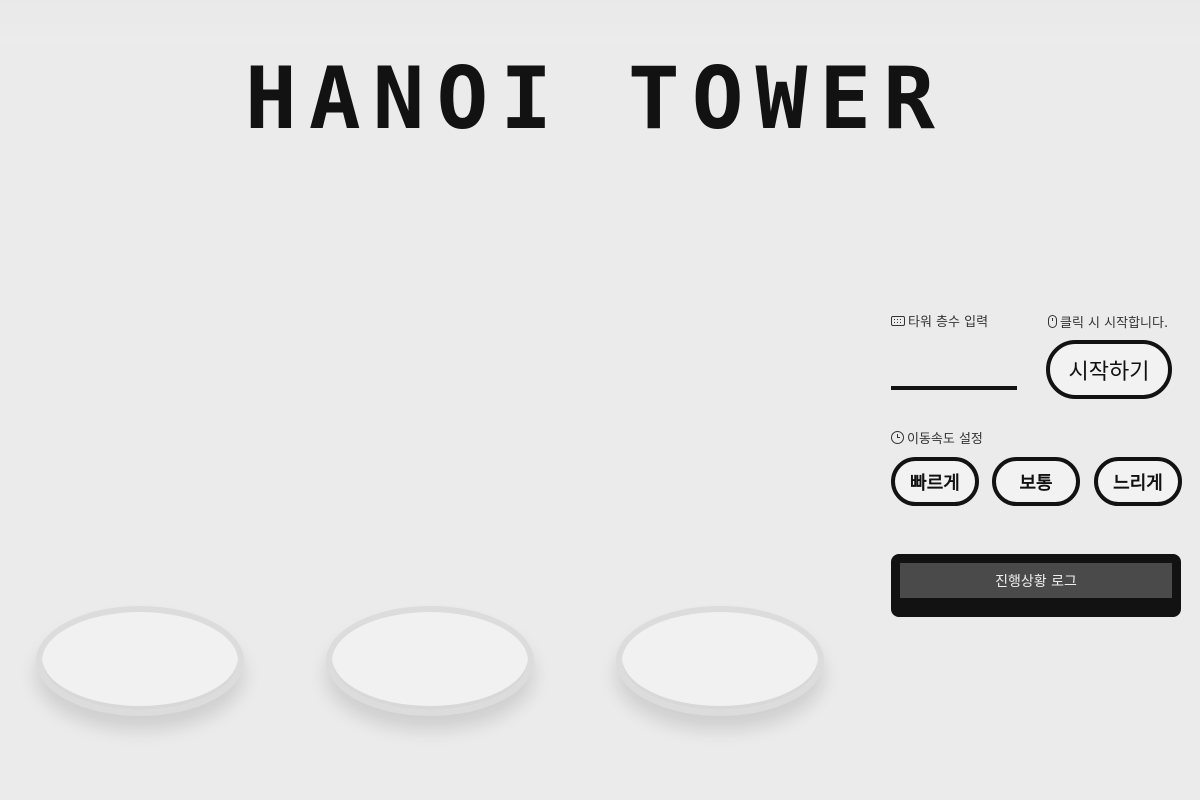 This screenshot has height=800, width=1200. I want to click on progress-log: 진행상황 로그, so click(1036, 585).